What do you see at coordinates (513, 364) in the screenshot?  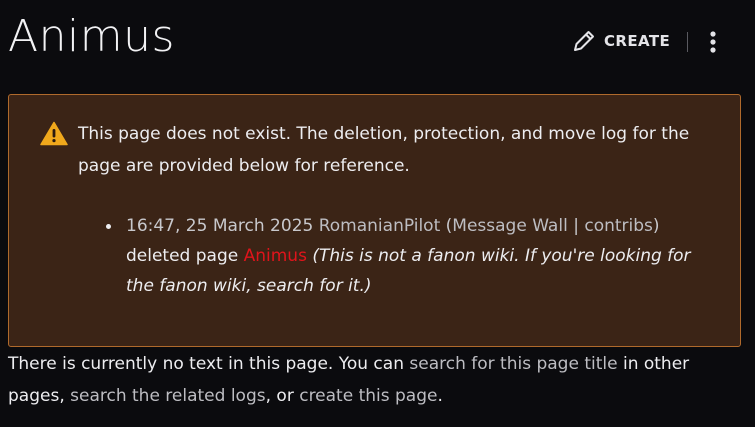 I see `search-title-link: search for this page title` at bounding box center [513, 364].